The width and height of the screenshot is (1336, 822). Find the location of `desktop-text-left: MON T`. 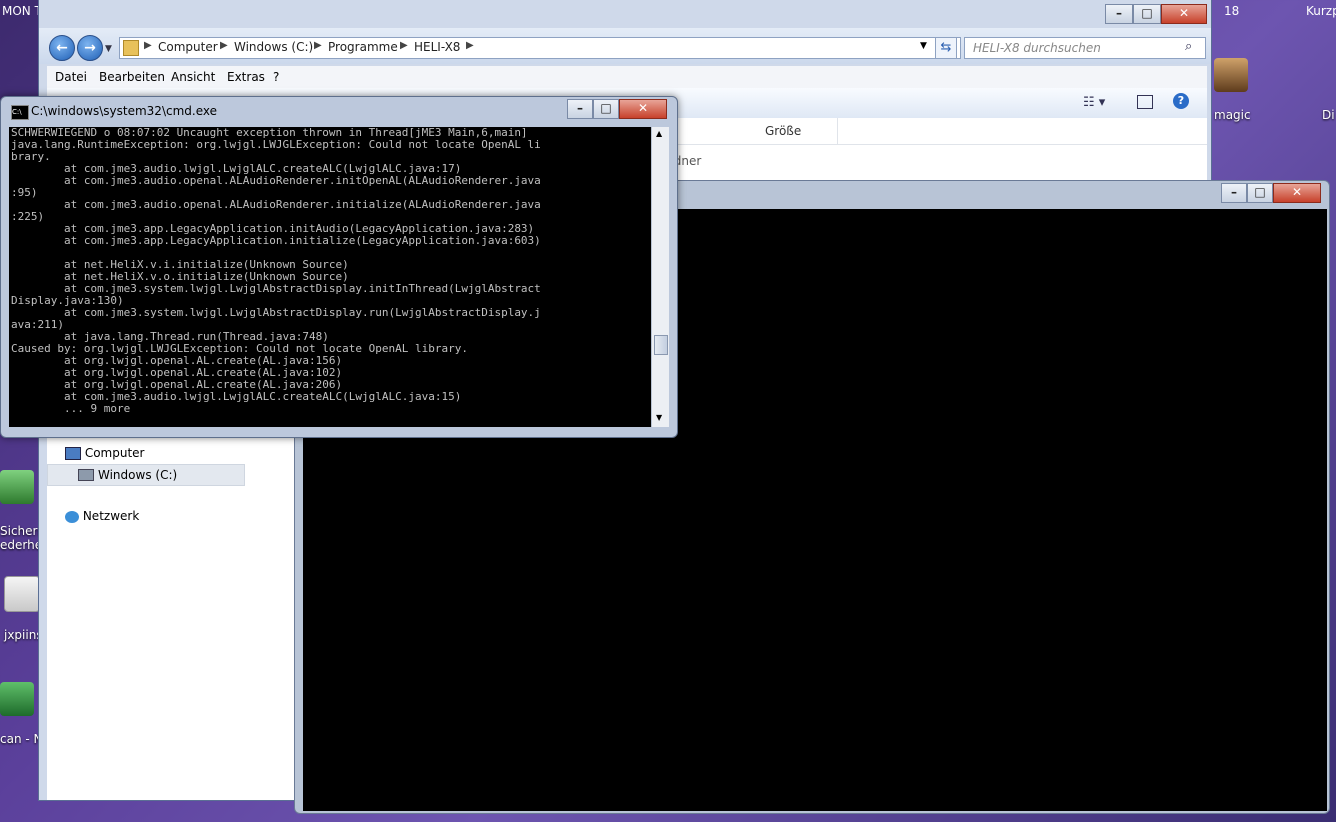

desktop-text-left: MON T is located at coordinates (22, 11).